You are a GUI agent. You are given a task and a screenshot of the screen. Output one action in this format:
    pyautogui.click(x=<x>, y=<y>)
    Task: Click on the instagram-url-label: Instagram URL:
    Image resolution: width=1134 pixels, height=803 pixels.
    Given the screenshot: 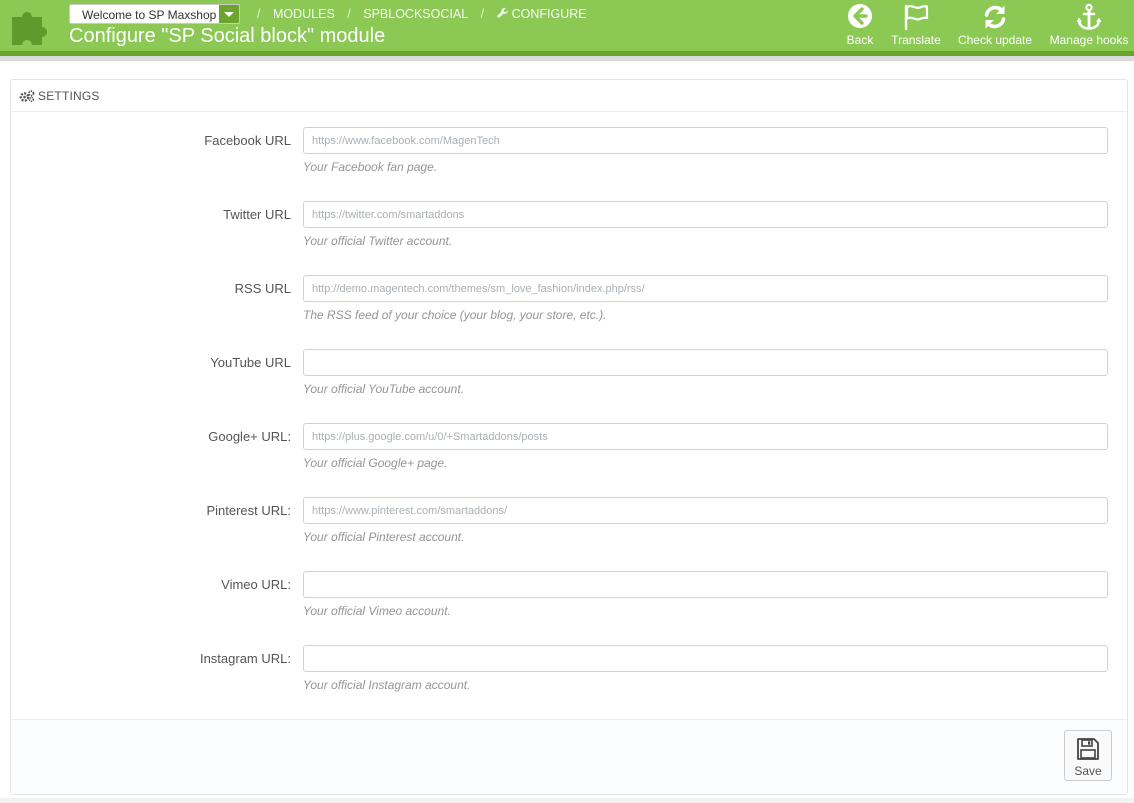 What is the action you would take?
    pyautogui.click(x=245, y=658)
    